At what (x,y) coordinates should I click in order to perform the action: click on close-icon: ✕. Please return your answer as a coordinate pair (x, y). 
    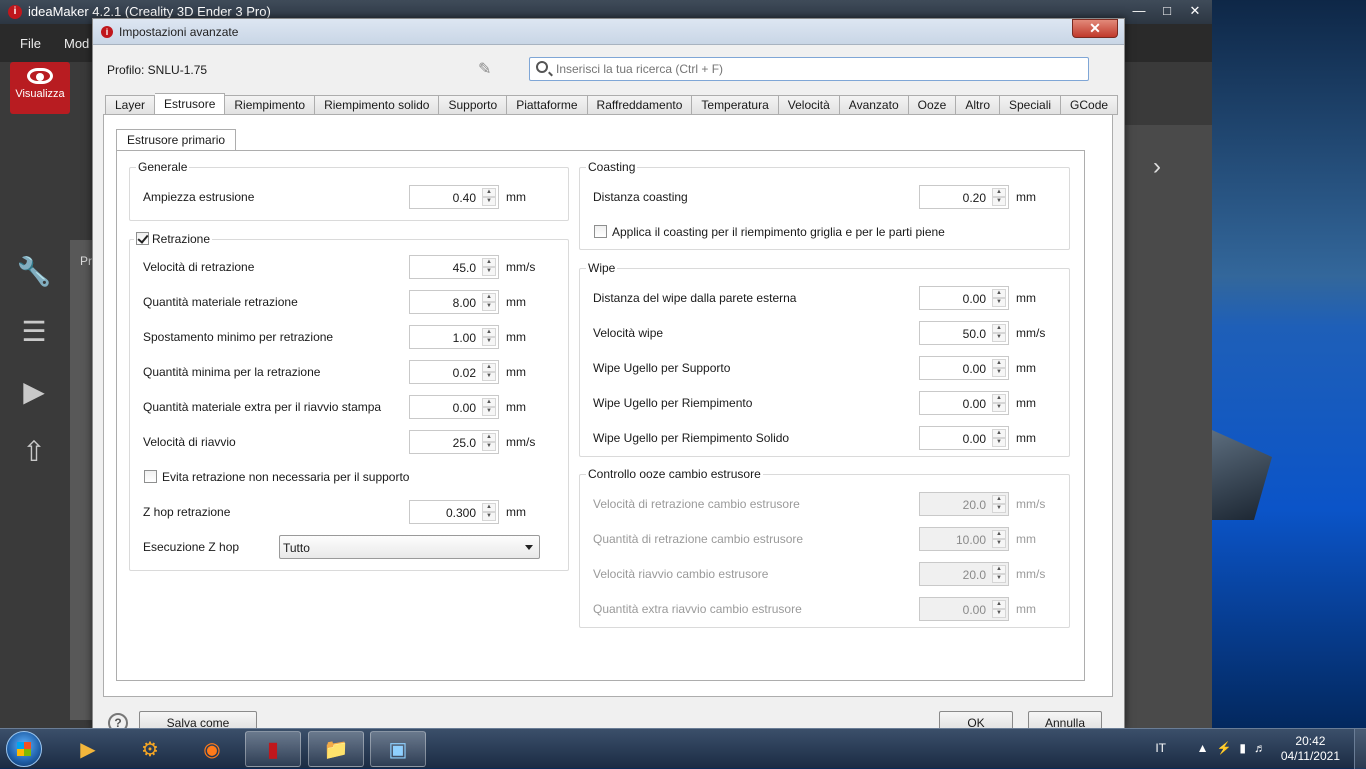
    Looking at the image, I should click on (1195, 11).